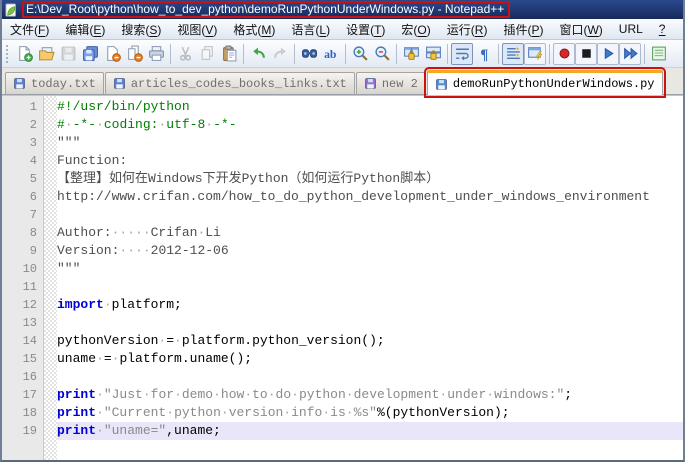 This screenshot has height=462, width=685. What do you see at coordinates (513, 53) in the screenshot?
I see `show-all-characters-icon` at bounding box center [513, 53].